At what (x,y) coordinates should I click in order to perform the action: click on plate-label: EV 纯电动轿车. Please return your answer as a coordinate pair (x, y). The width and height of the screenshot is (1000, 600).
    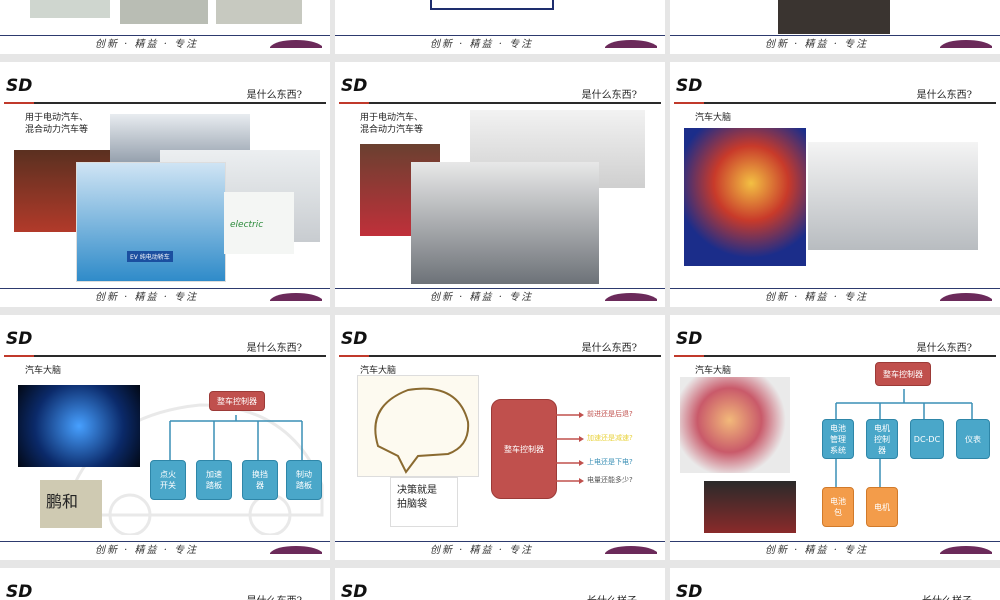
    Looking at the image, I should click on (150, 256).